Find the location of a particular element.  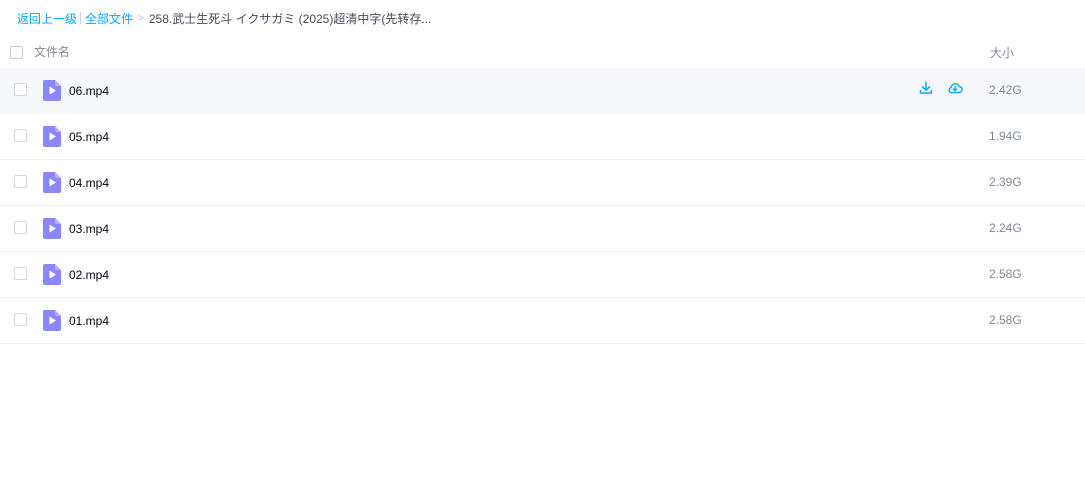

cloud-save-icon is located at coordinates (955, 88).